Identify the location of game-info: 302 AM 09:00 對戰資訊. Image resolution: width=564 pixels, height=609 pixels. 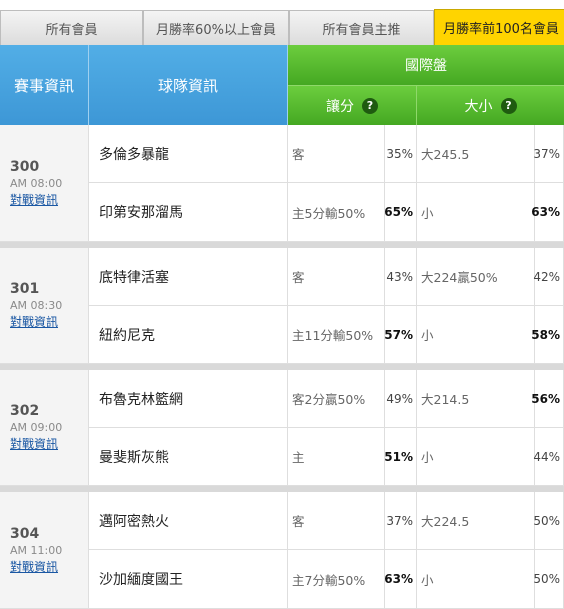
(44, 428).